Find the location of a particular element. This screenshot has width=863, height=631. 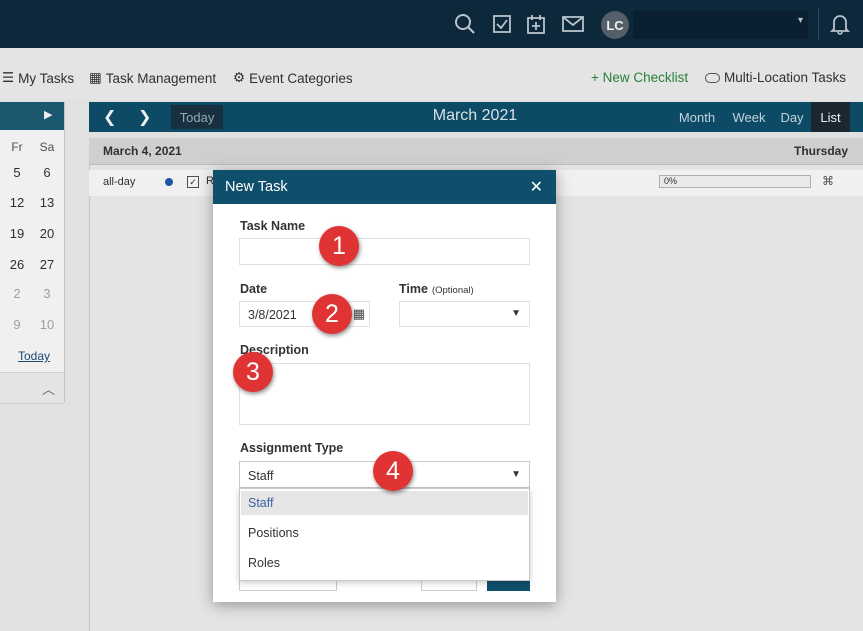

modal-header: New Task ✕ is located at coordinates (384, 187).